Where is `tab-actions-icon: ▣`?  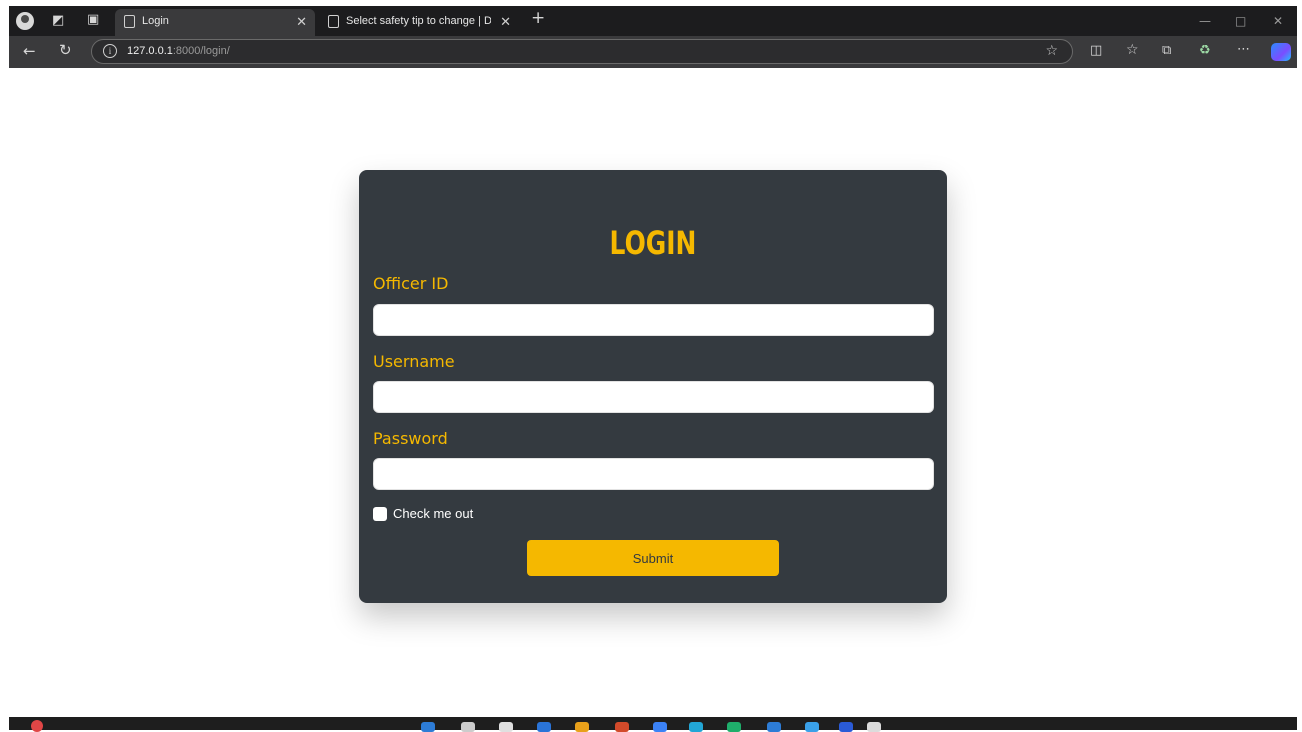
tab-actions-icon: ▣ is located at coordinates (93, 20).